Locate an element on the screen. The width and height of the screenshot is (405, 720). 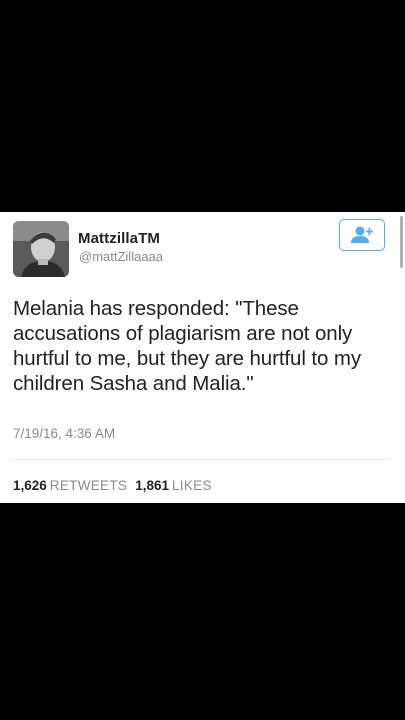
avatar-photo-icon is located at coordinates (41, 249).